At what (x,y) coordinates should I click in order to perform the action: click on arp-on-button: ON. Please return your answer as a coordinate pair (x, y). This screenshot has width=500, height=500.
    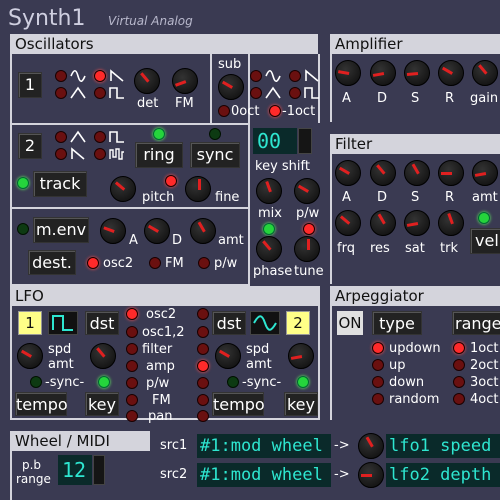
    Looking at the image, I should click on (350, 323).